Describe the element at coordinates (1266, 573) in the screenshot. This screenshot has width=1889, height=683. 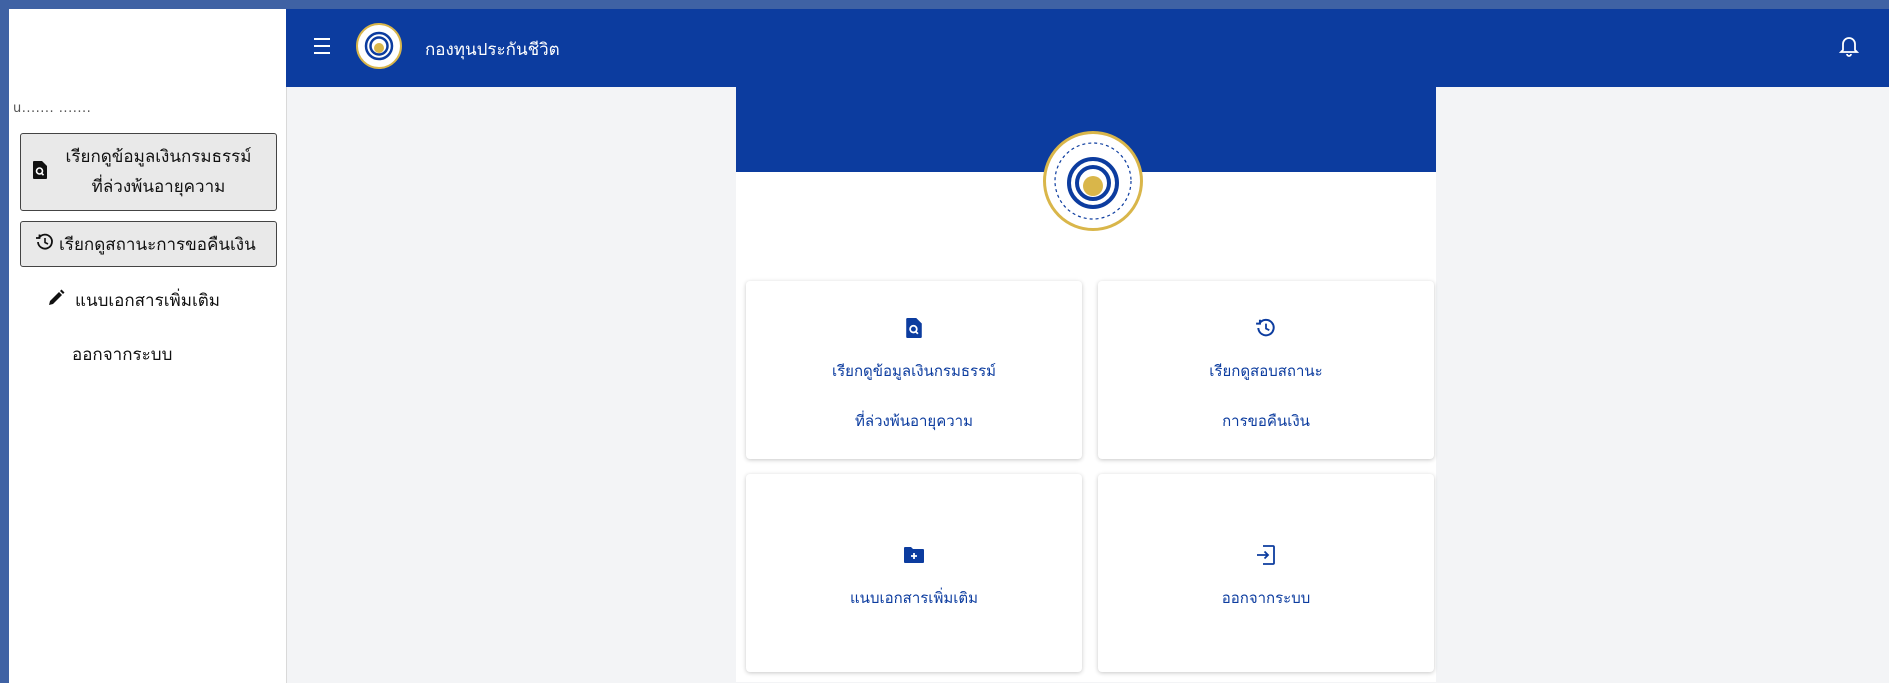
I see `card-logout: ออกจากระบบ` at that location.